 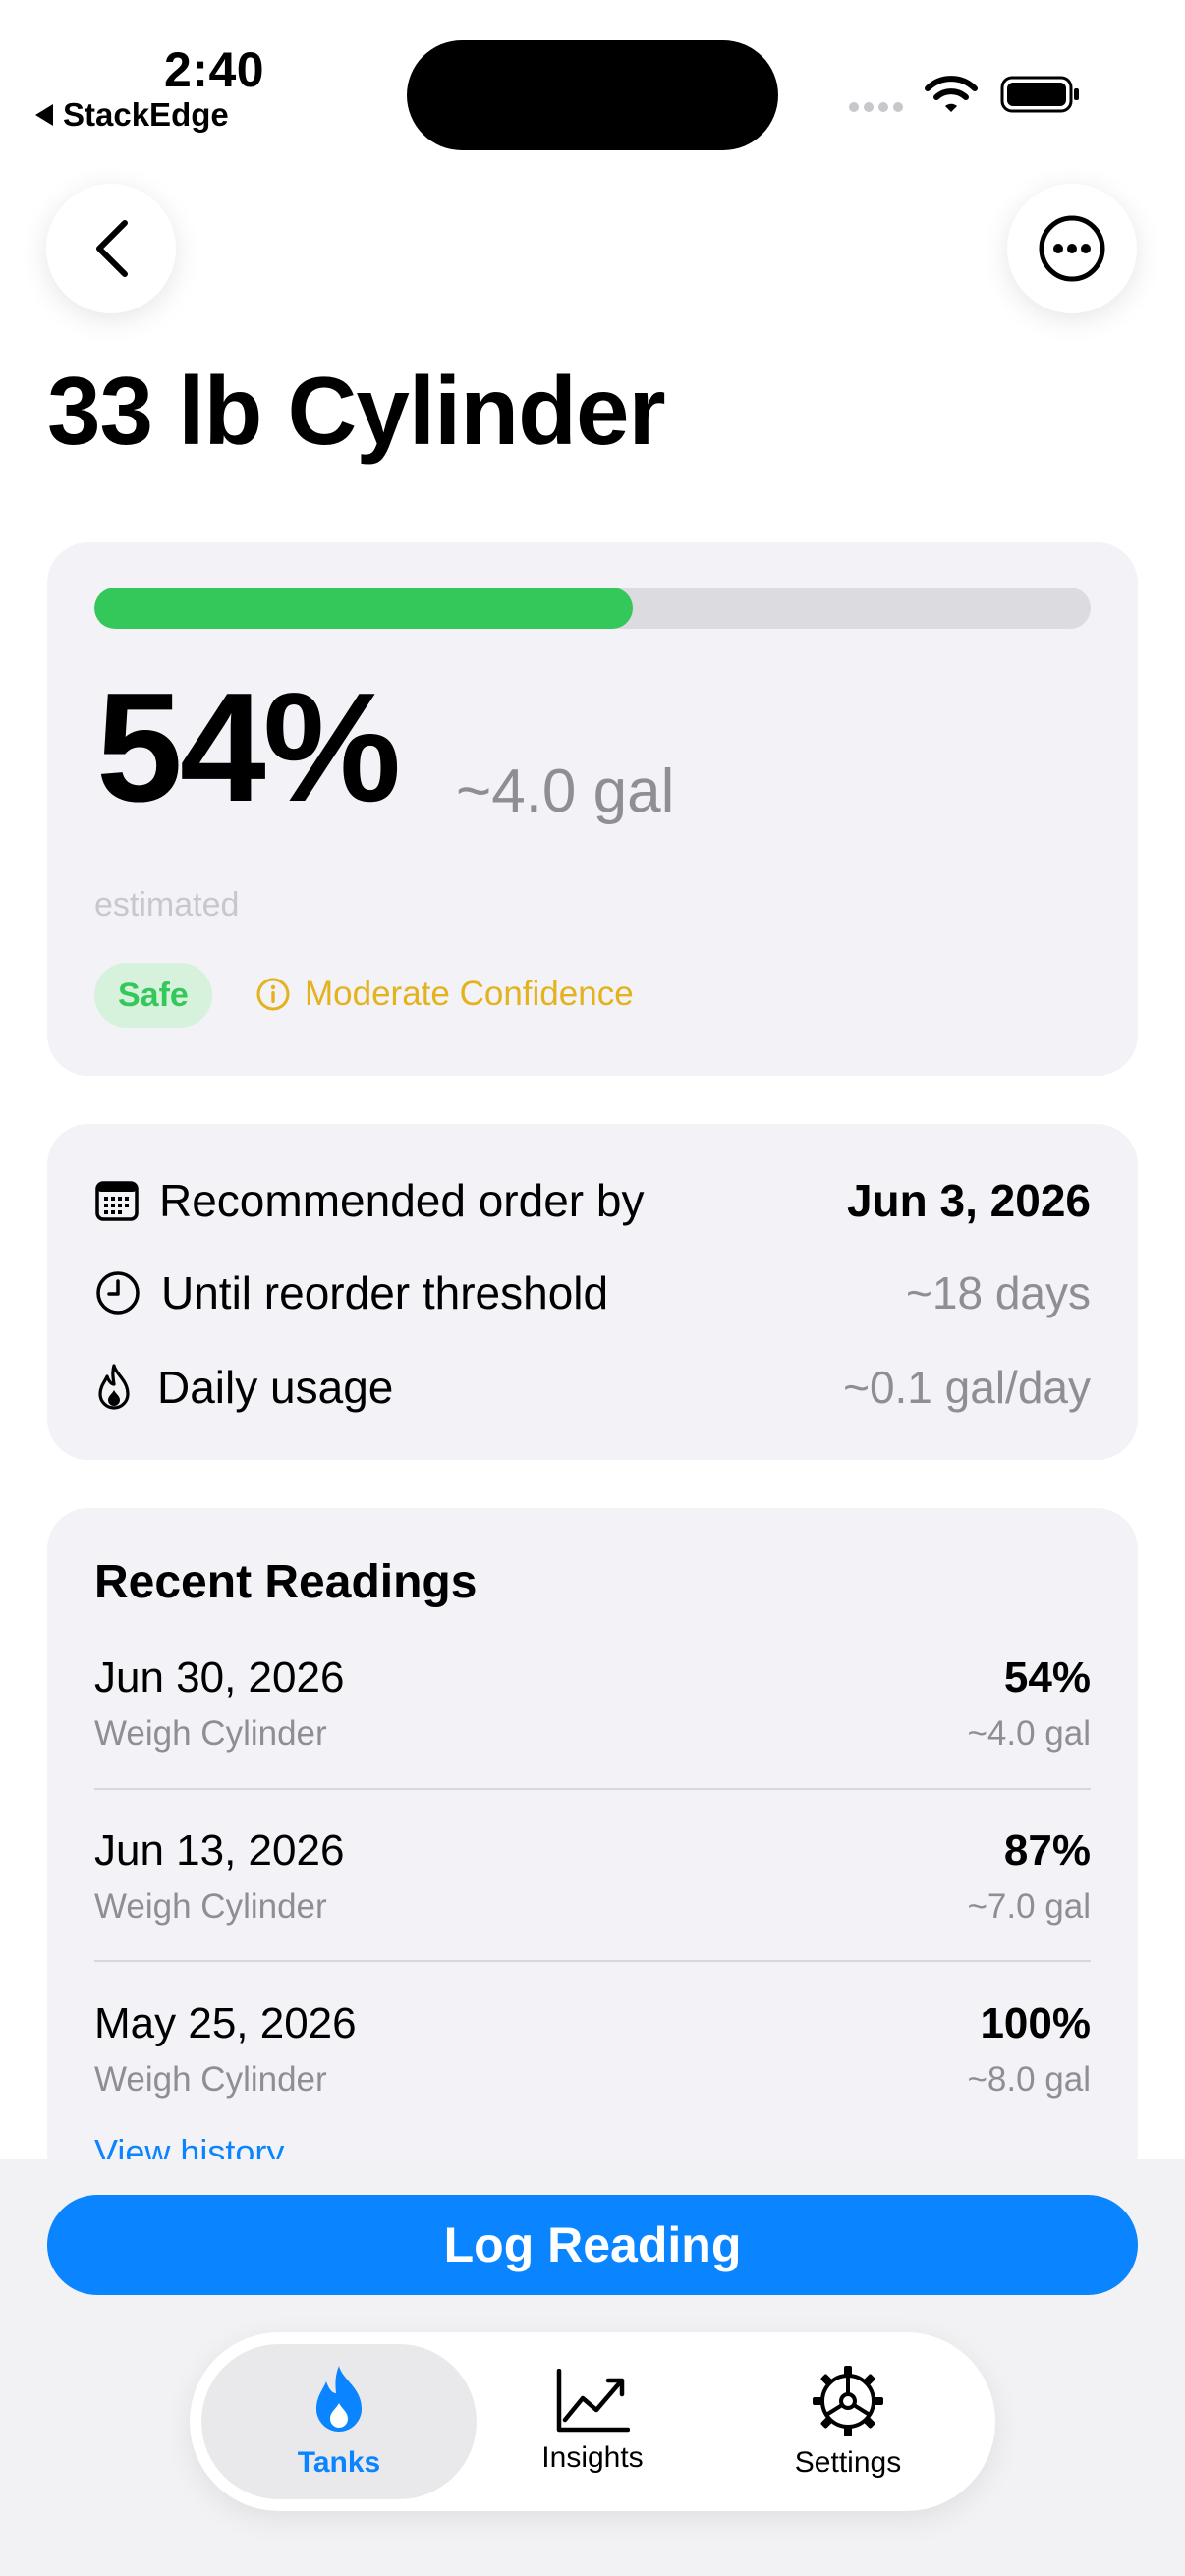 What do you see at coordinates (339, 2462) in the screenshot?
I see `tab-label: Tanks` at bounding box center [339, 2462].